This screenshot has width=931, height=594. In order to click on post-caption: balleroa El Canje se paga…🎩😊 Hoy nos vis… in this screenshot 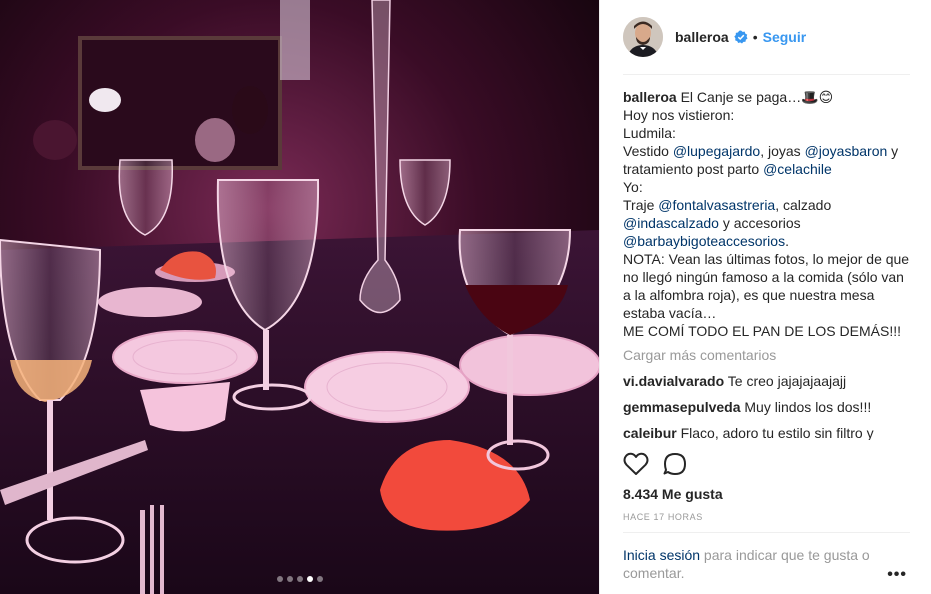, I will do `click(768, 214)`.